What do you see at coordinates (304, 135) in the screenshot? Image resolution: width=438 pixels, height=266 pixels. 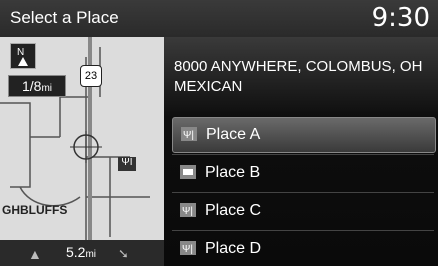 I see `place-item-a: Ψ| Place A` at bounding box center [304, 135].